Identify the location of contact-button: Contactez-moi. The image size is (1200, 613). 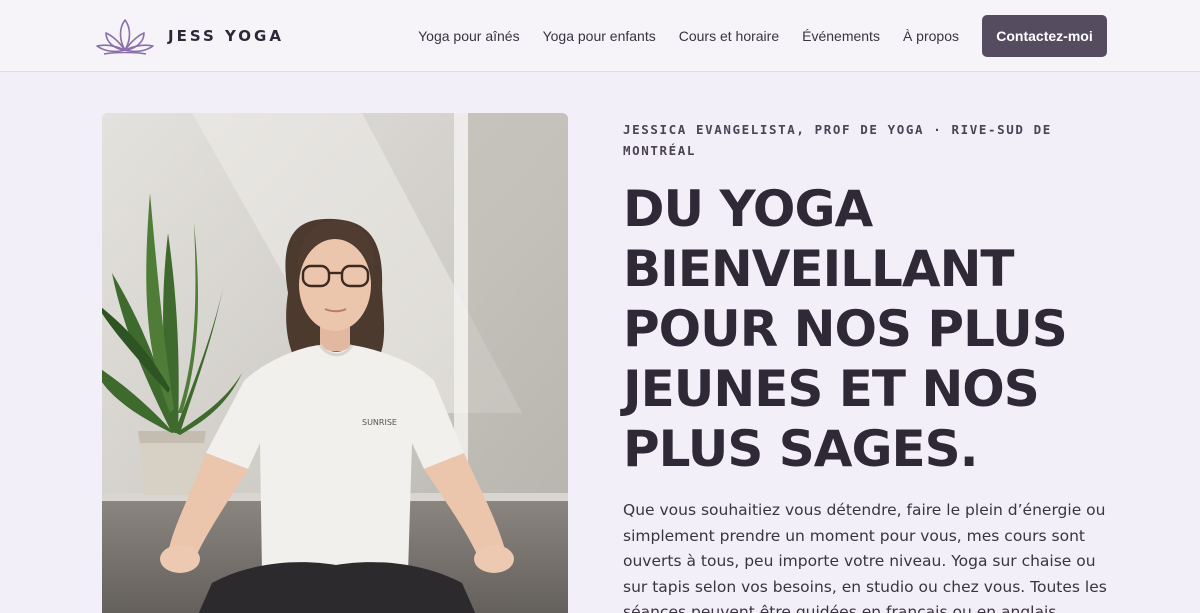
(1044, 36).